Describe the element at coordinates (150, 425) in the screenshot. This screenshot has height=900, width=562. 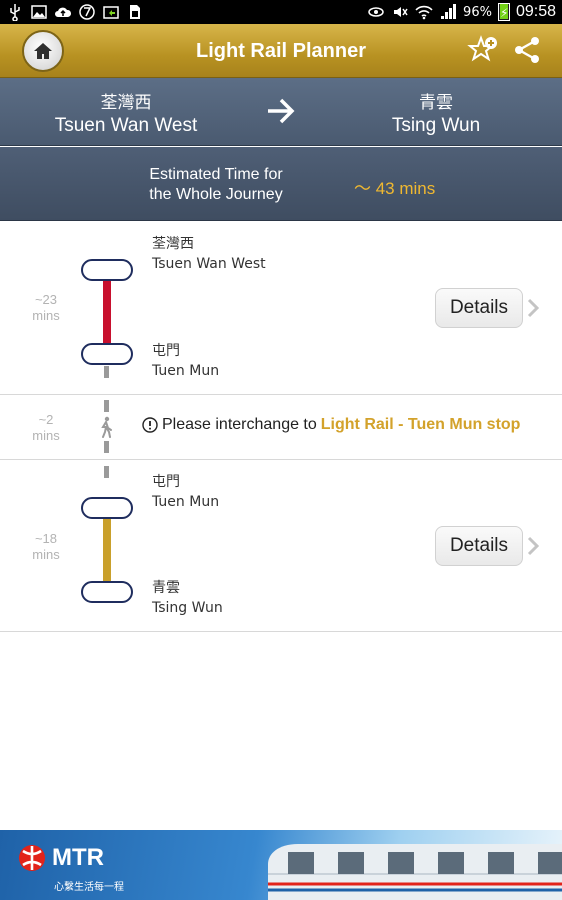
I see `info-icon` at that location.